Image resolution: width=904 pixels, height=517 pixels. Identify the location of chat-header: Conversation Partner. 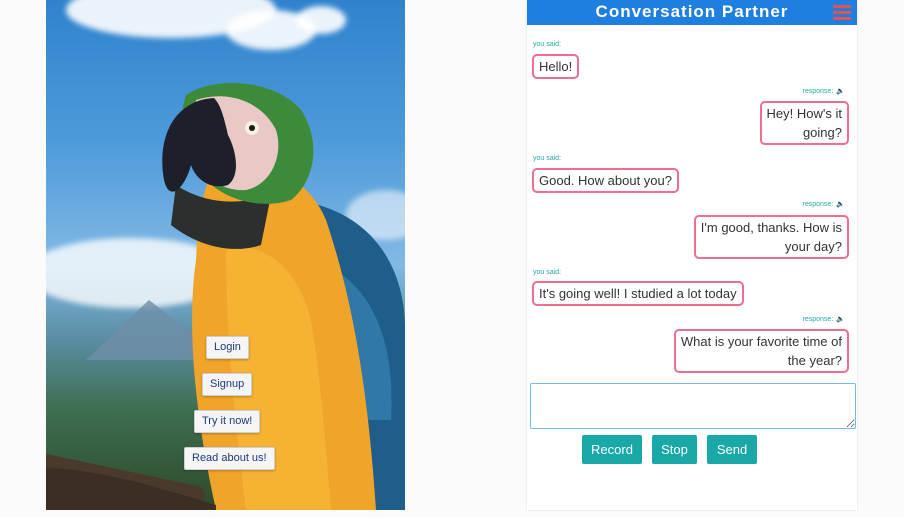
(692, 12).